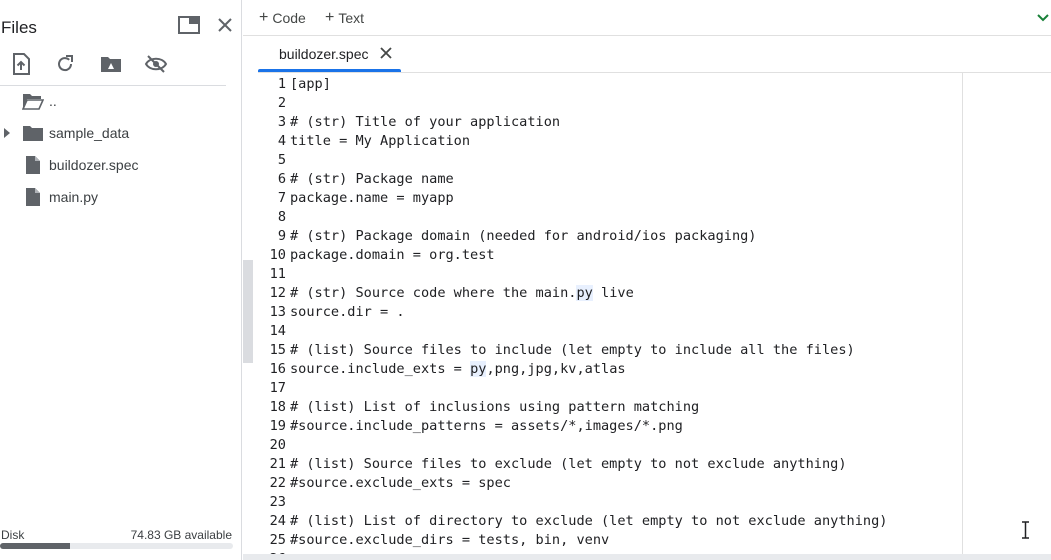 This screenshot has height=560, width=1051. I want to click on code-line: 22 #source.exclude_exts = spec, so click(610, 483).